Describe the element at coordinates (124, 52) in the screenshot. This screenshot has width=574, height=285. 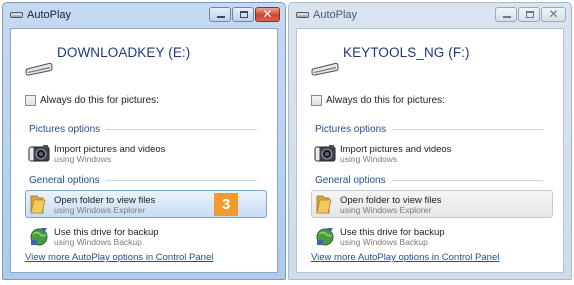
I see `drive-label: DOWNLOADKEY (E:)` at that location.